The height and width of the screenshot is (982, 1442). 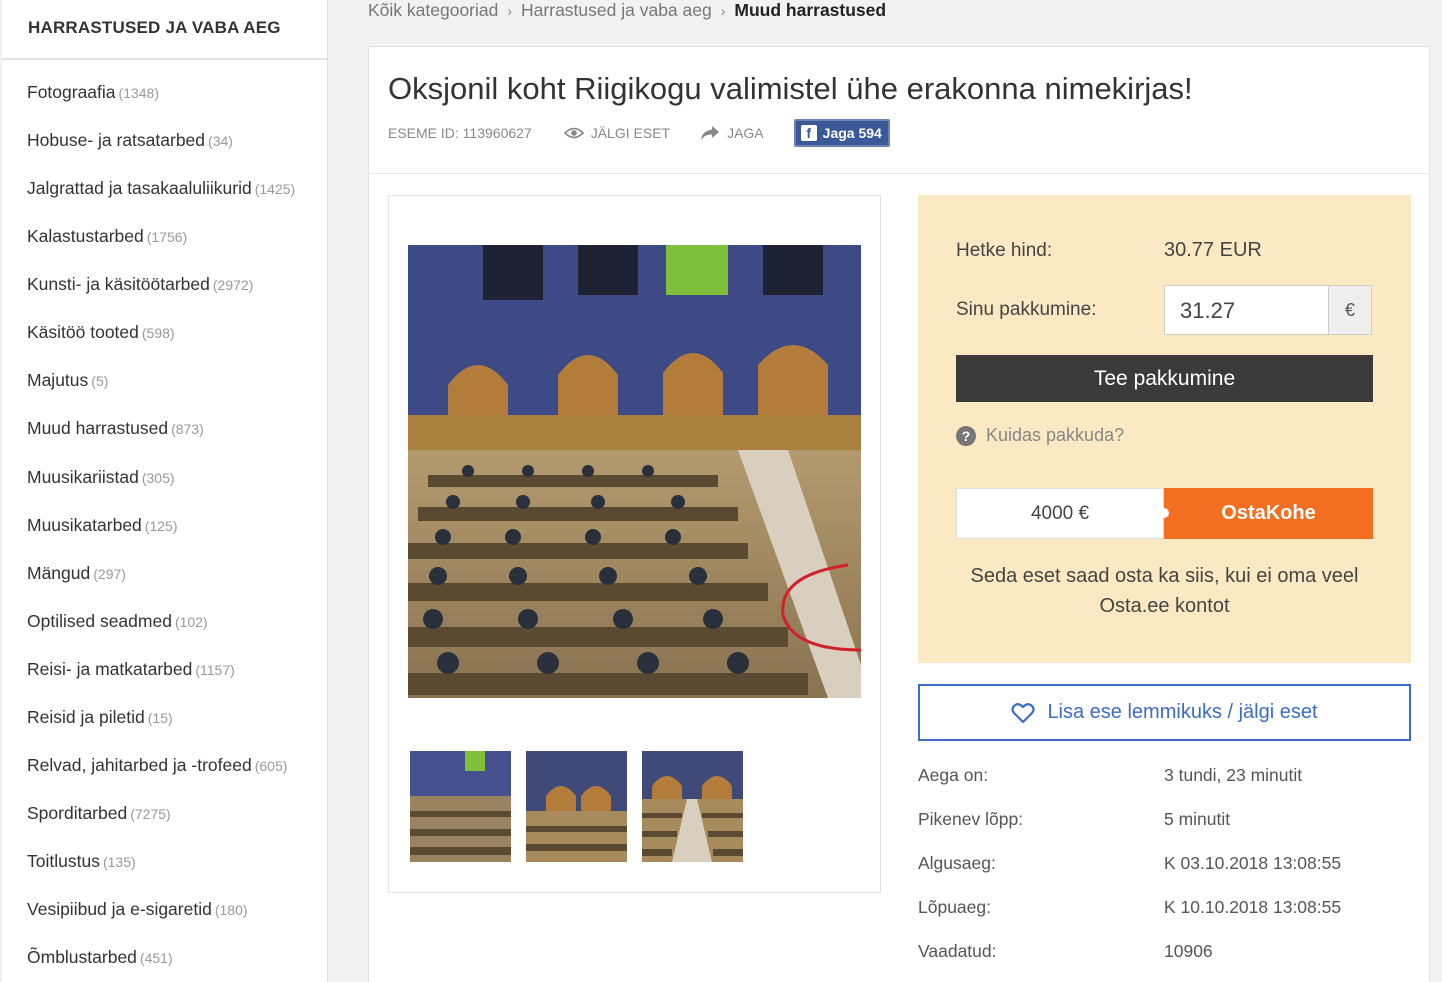 I want to click on sidebar-item-hobuse: Hobuse- ja ratsatarbed (34), so click(x=130, y=140).